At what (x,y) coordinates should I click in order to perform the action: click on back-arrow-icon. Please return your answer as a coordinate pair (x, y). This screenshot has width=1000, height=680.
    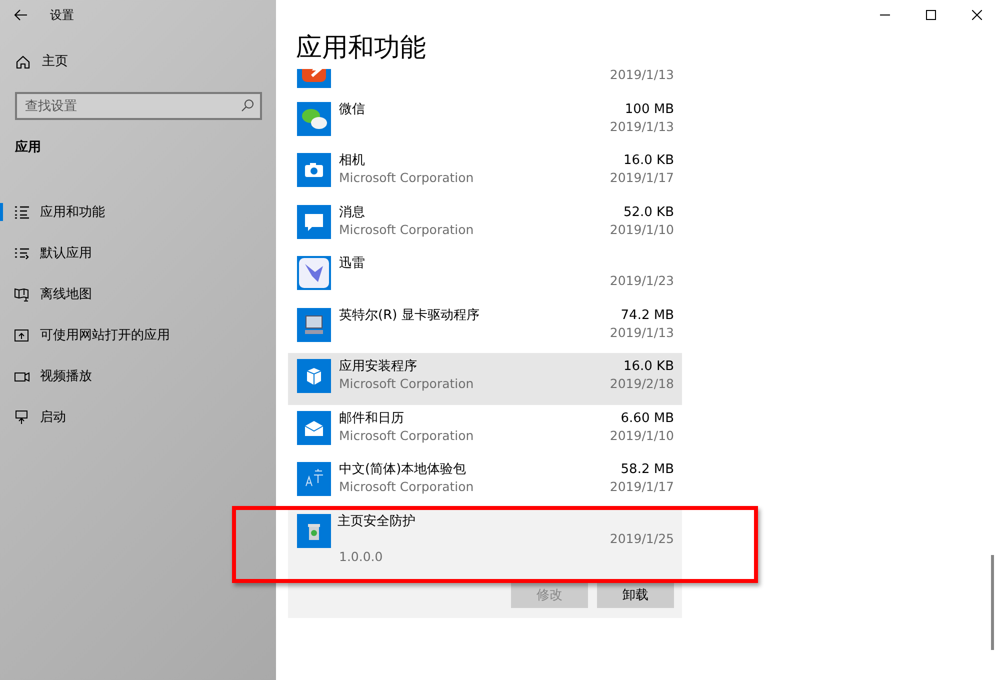
    Looking at the image, I should click on (21, 15).